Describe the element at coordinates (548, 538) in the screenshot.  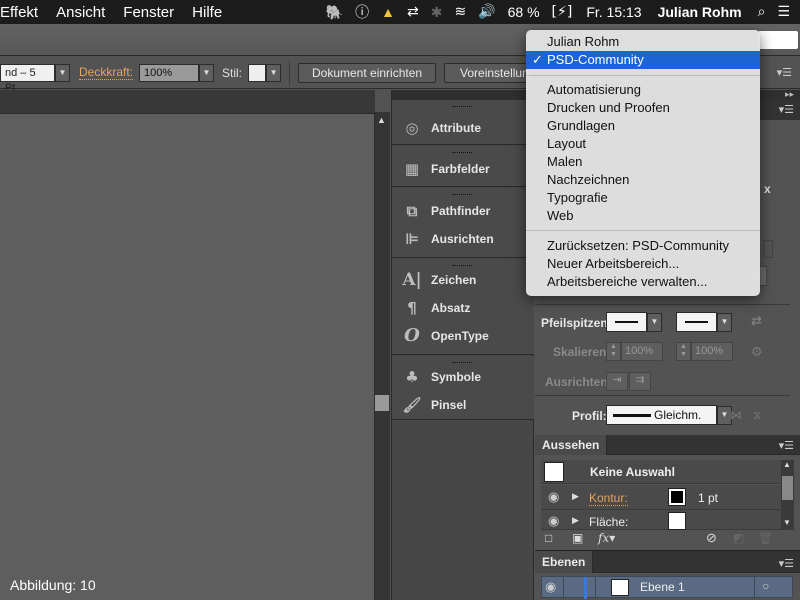
I see `add-stroke-icon: □` at that location.